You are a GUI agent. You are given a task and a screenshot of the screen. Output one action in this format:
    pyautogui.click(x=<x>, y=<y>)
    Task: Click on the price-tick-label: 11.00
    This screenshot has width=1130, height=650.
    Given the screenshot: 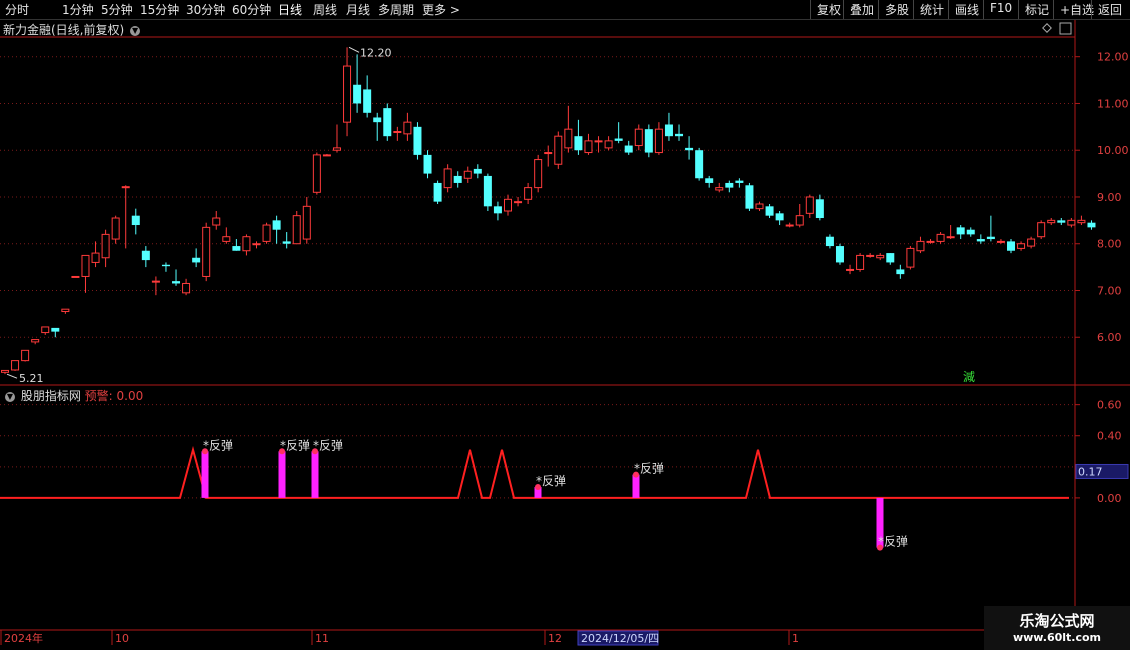 What is the action you would take?
    pyautogui.click(x=1113, y=103)
    